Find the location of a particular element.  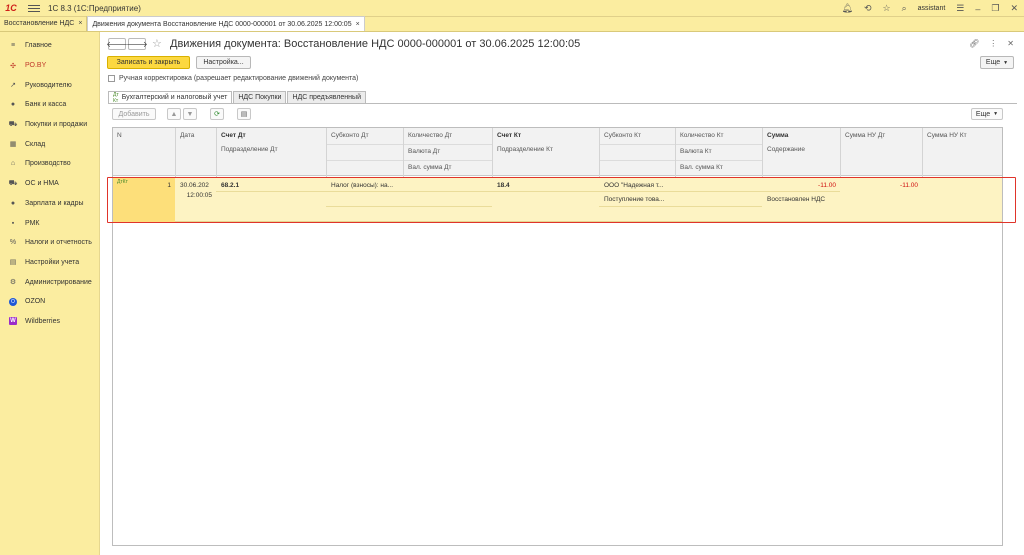

header-division-kt: Подразделение Кт is located at coordinates (525, 149).